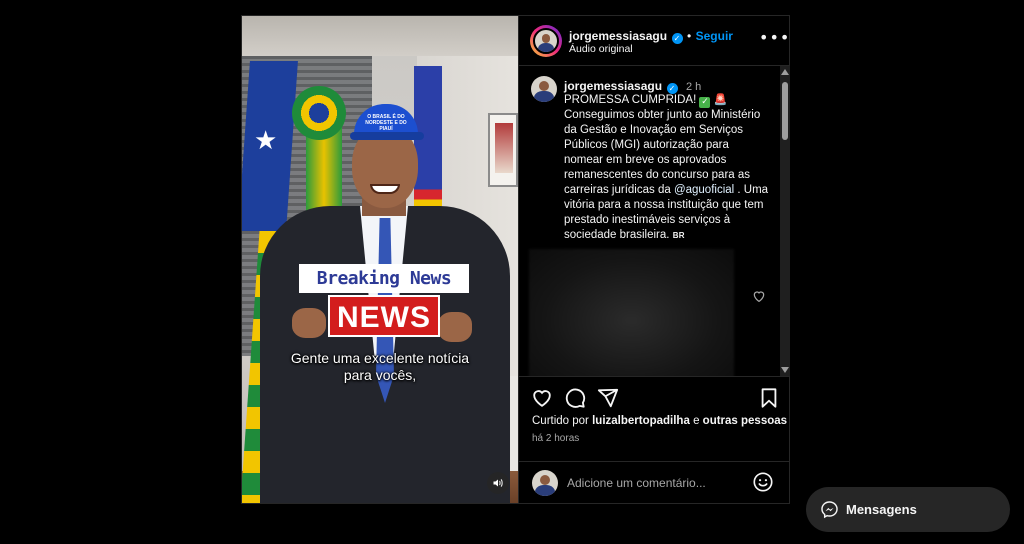 Image resolution: width=1024 pixels, height=544 pixels. I want to click on speaker-icon, so click(498, 483).